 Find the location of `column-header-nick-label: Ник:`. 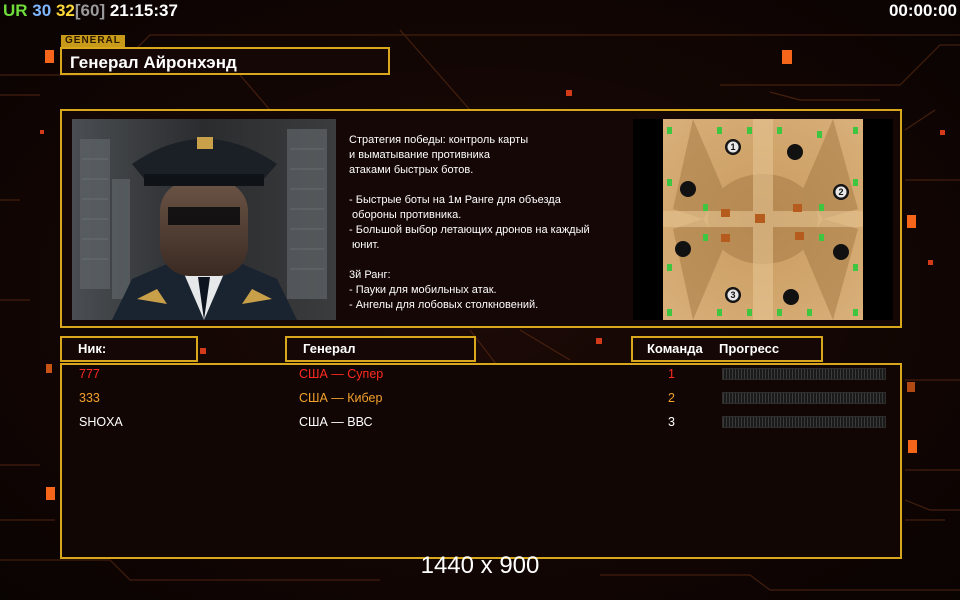

column-header-nick-label: Ник: is located at coordinates (92, 348).